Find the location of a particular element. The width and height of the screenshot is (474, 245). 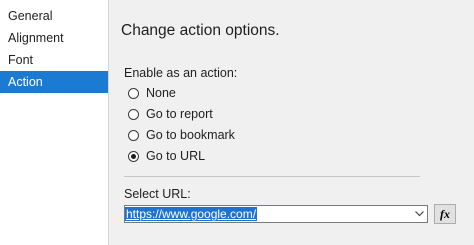

expression-button: fx is located at coordinates (445, 214).